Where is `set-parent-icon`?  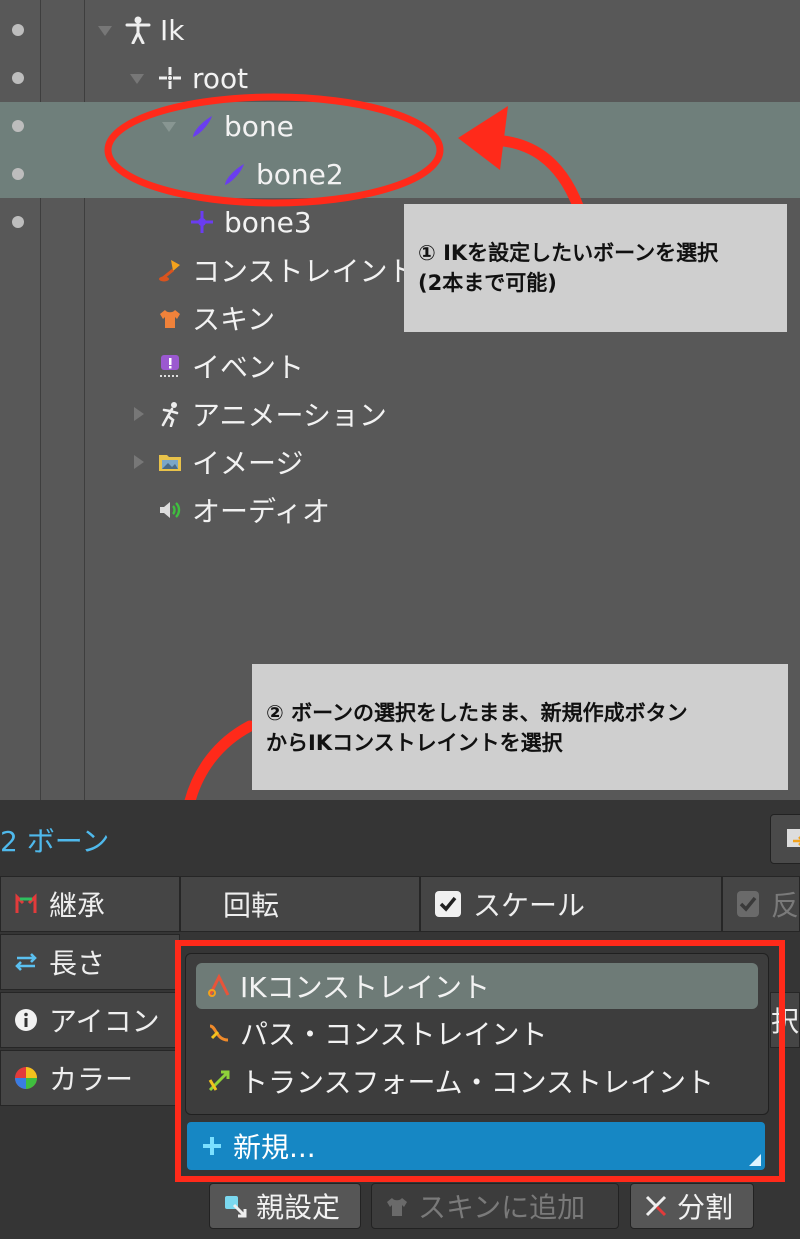 set-parent-icon is located at coordinates (235, 1206).